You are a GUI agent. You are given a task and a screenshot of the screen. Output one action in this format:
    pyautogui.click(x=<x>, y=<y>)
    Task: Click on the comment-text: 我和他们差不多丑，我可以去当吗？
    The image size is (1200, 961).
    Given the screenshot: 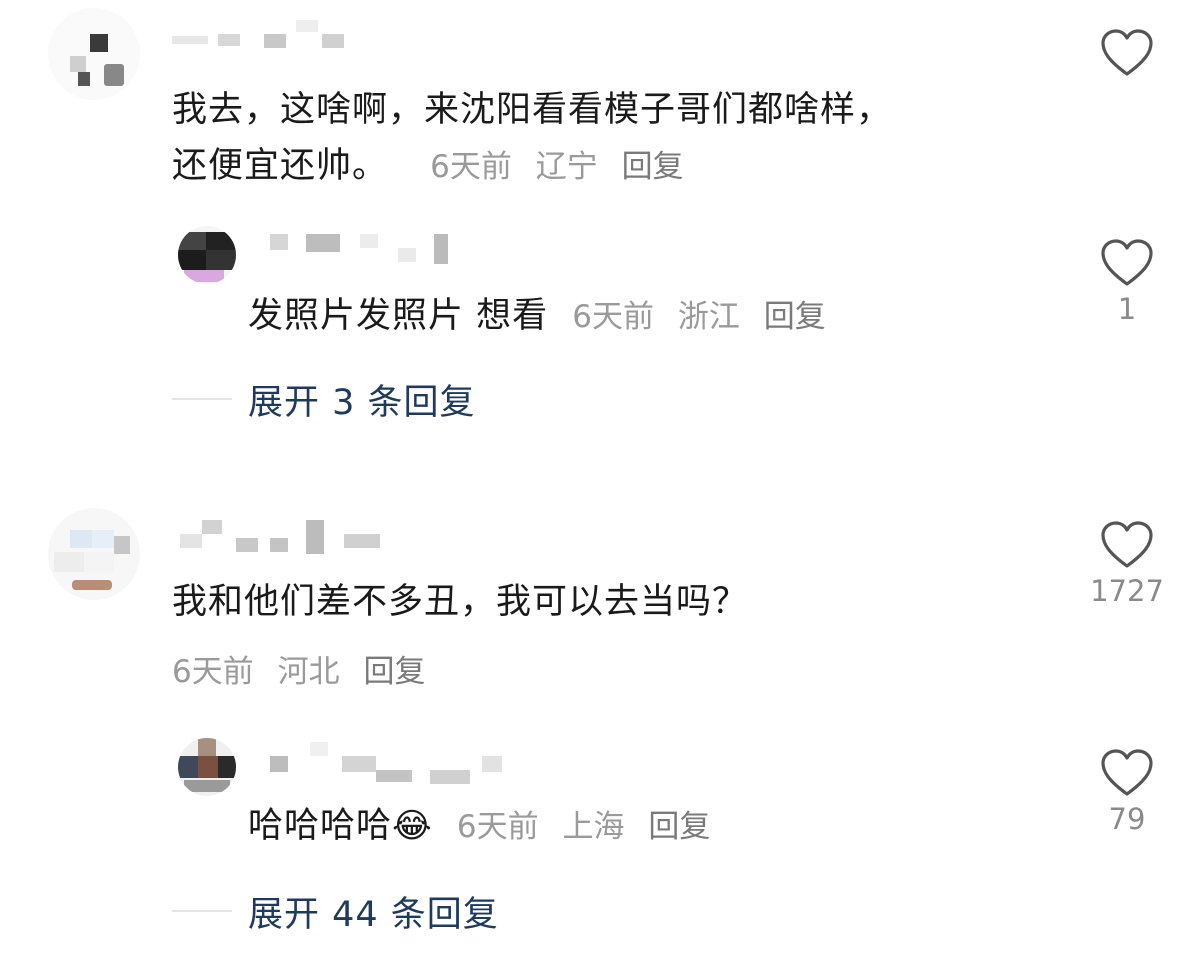 What is the action you would take?
    pyautogui.click(x=460, y=602)
    